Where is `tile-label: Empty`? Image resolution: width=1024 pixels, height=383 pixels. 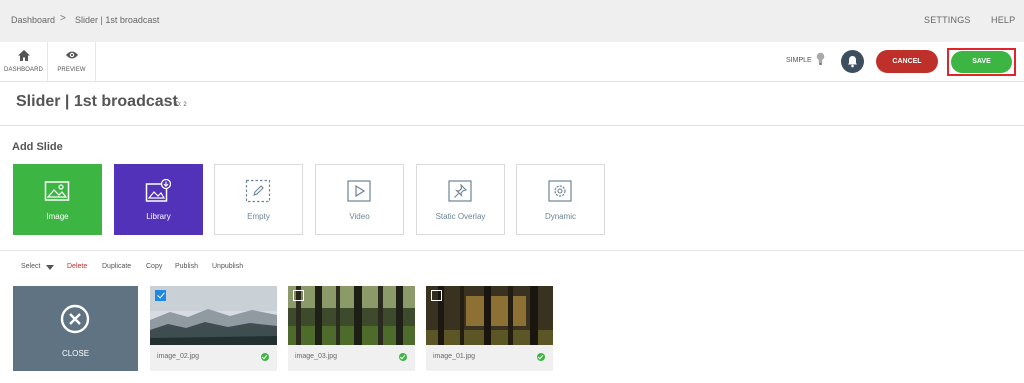 tile-label: Empty is located at coordinates (258, 216).